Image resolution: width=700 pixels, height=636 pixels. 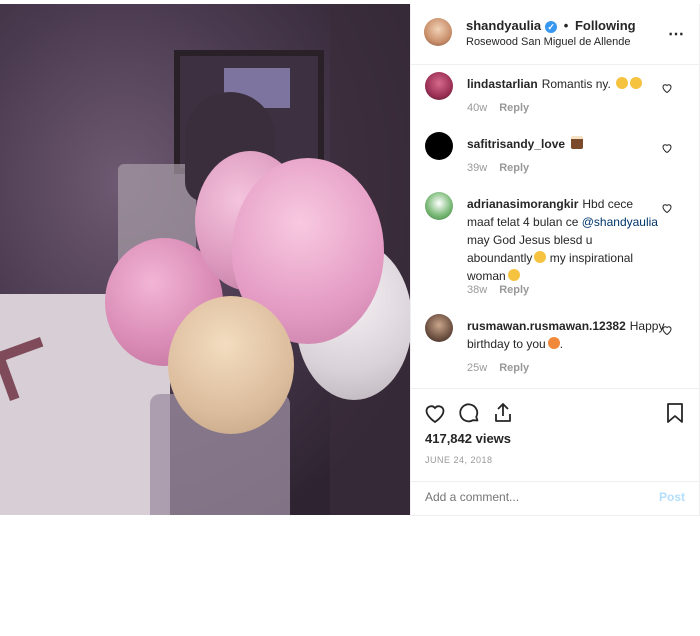 What do you see at coordinates (498, 108) in the screenshot?
I see `comment-meta: 40w Reply` at bounding box center [498, 108].